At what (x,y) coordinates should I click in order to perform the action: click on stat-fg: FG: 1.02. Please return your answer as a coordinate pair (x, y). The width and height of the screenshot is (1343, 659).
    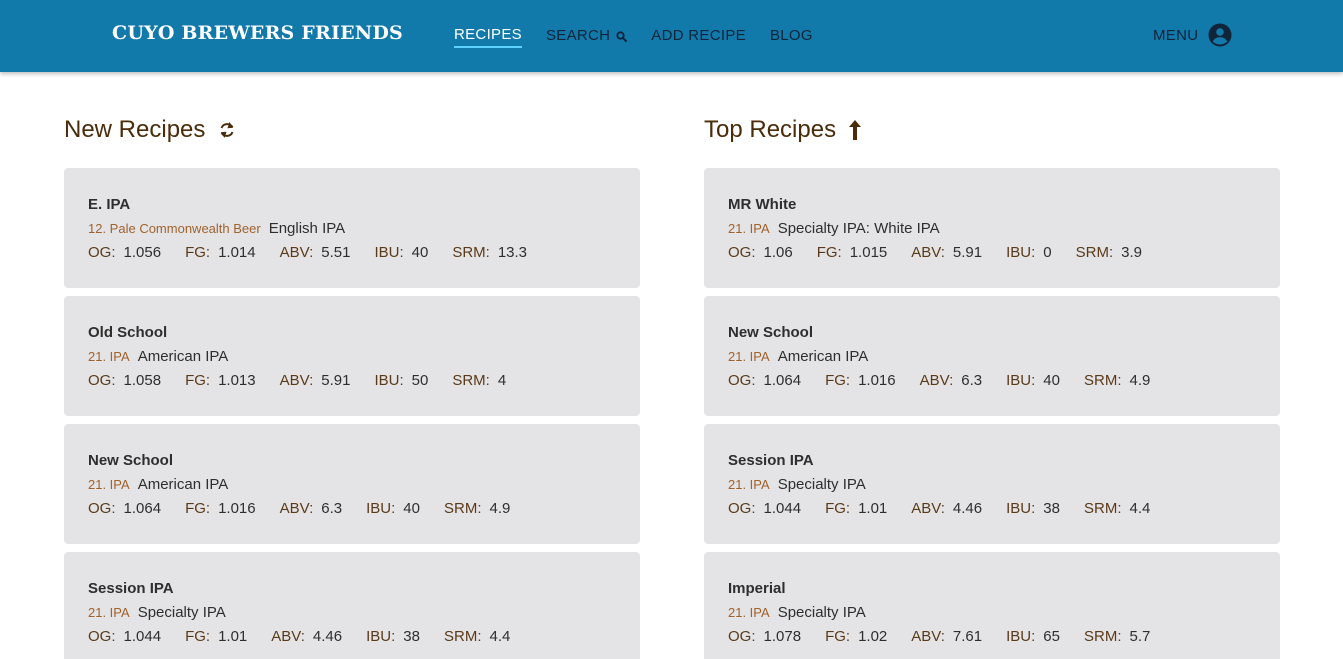
    Looking at the image, I should click on (856, 637).